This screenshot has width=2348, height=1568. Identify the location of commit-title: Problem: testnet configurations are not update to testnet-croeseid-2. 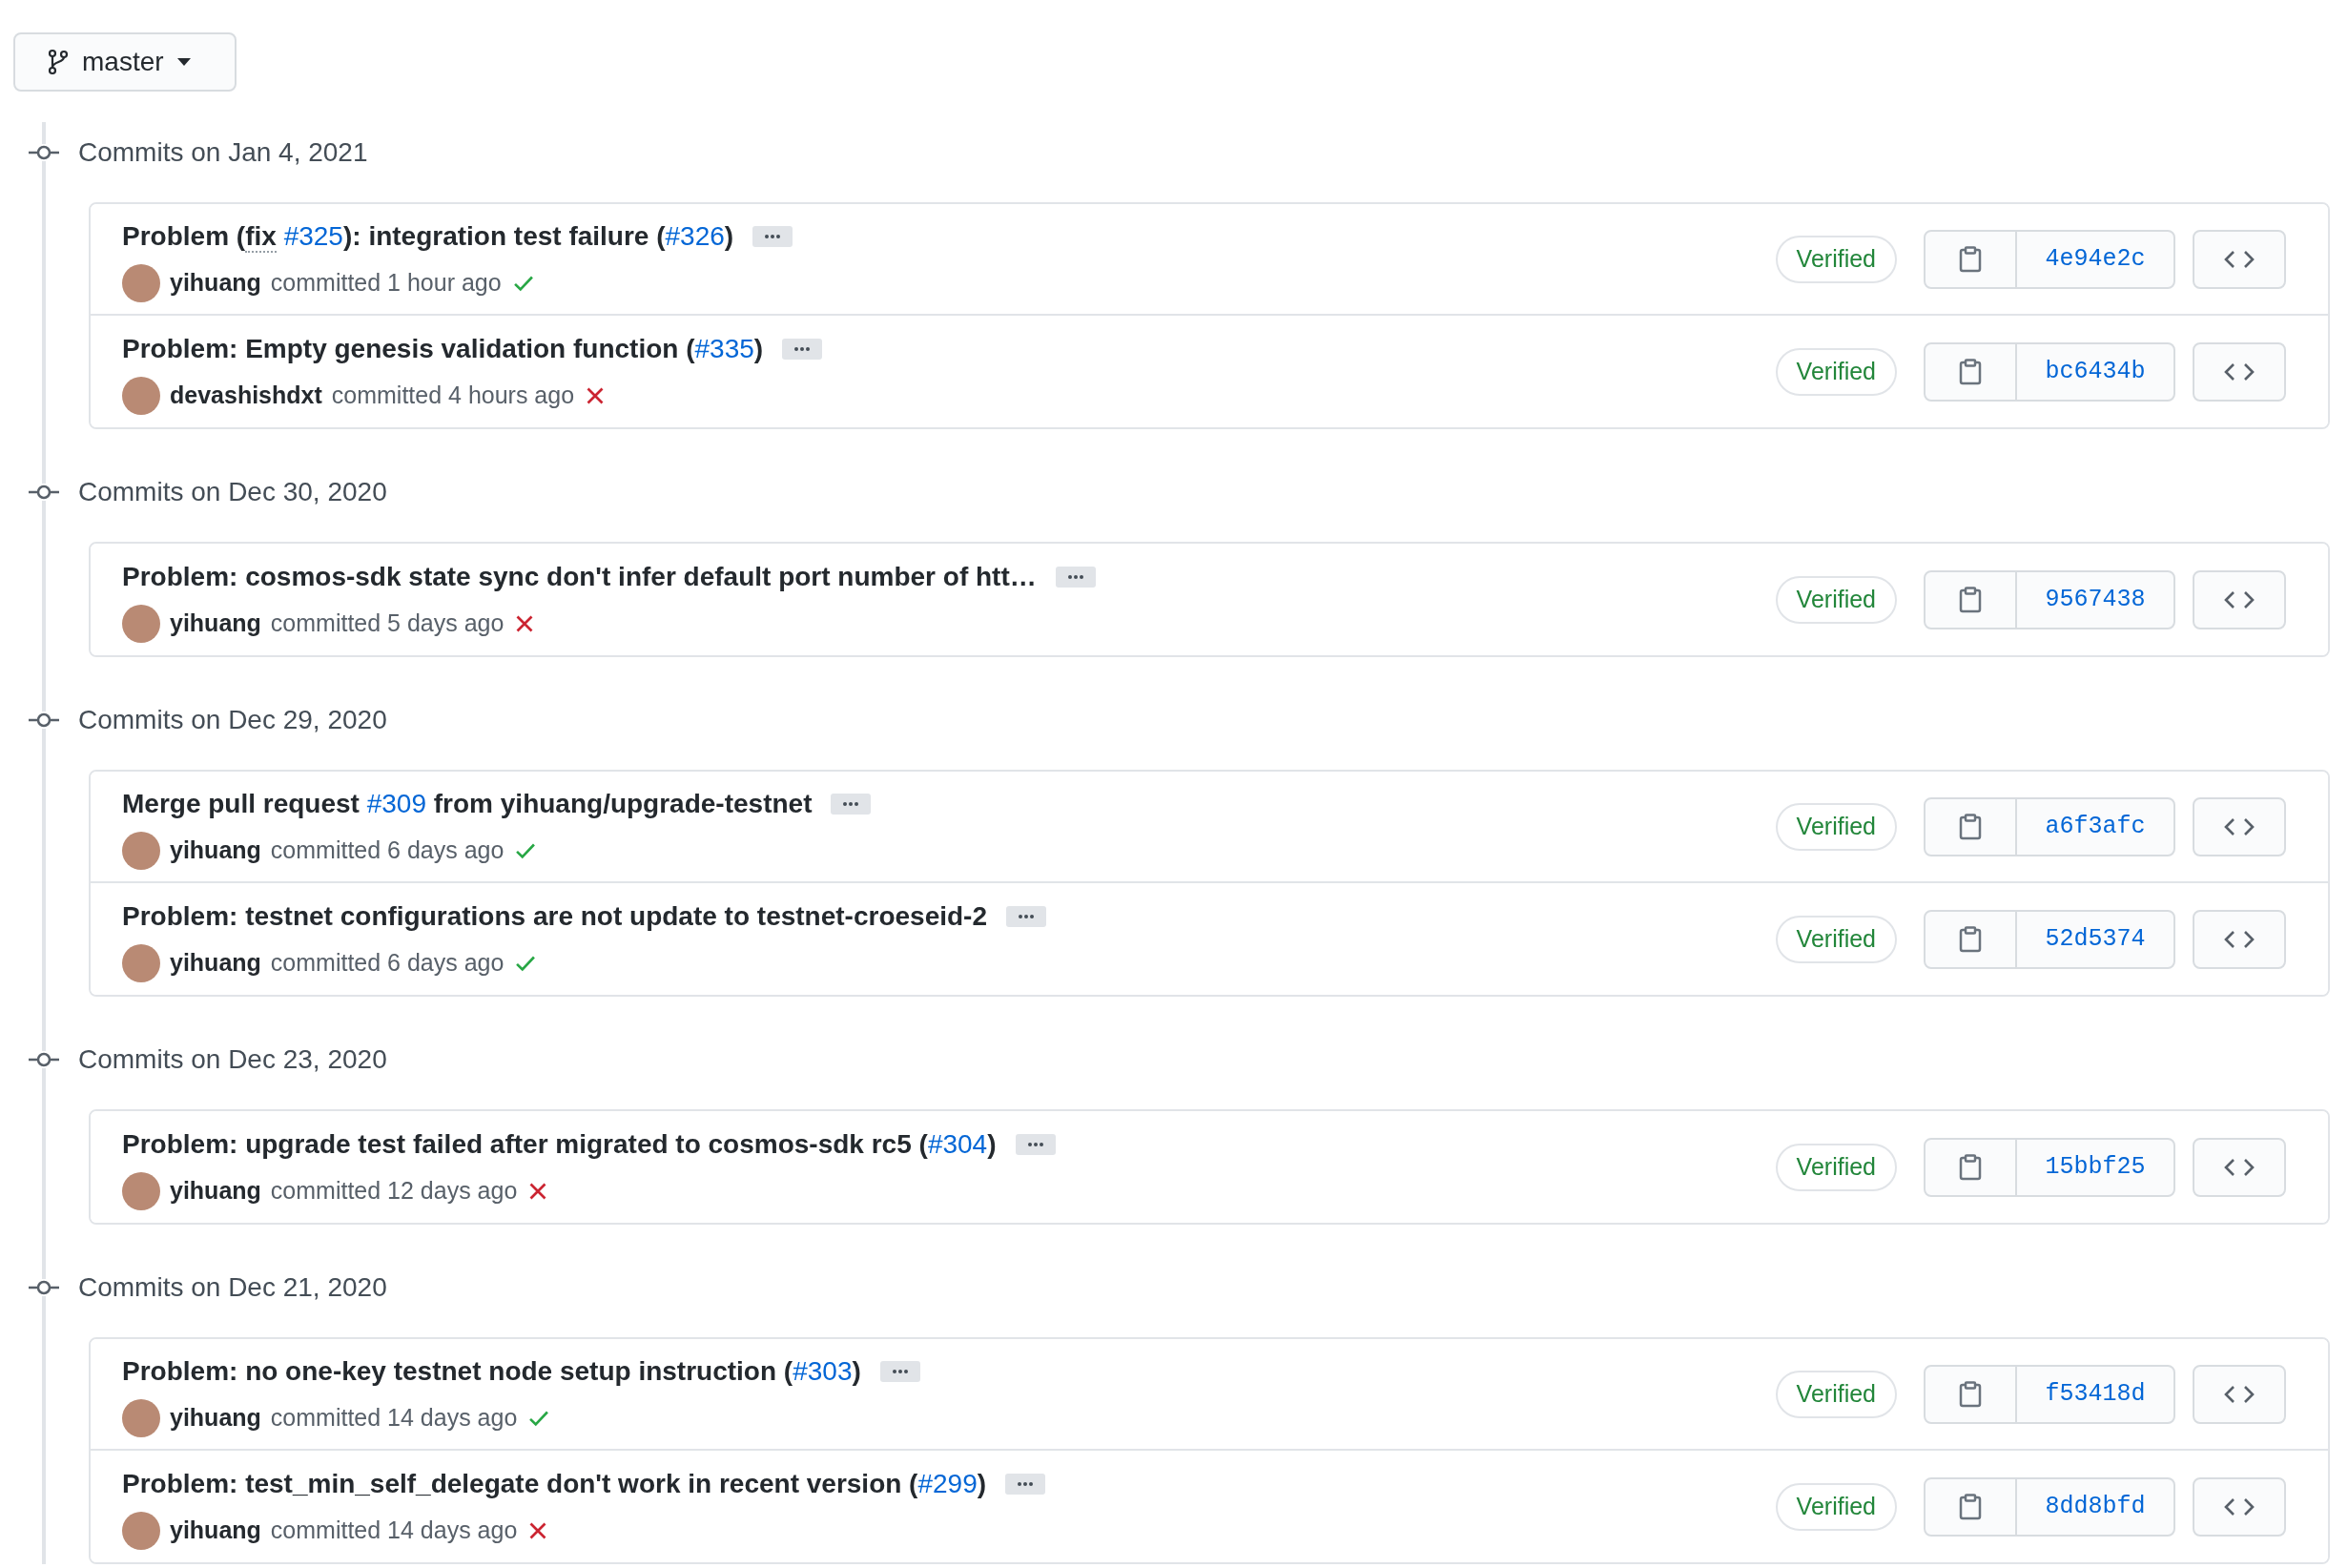
(554, 916).